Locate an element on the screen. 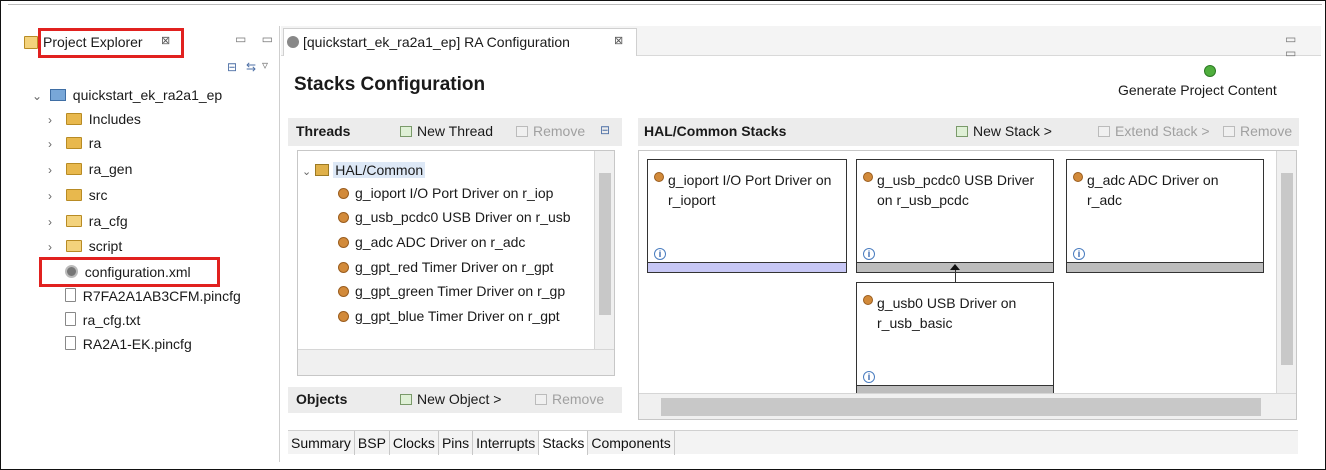 The height and width of the screenshot is (470, 1326). thread-item-usb-pcdc0: g_usb_pcdc0 USB Driver on r_usb is located at coordinates (454, 217).